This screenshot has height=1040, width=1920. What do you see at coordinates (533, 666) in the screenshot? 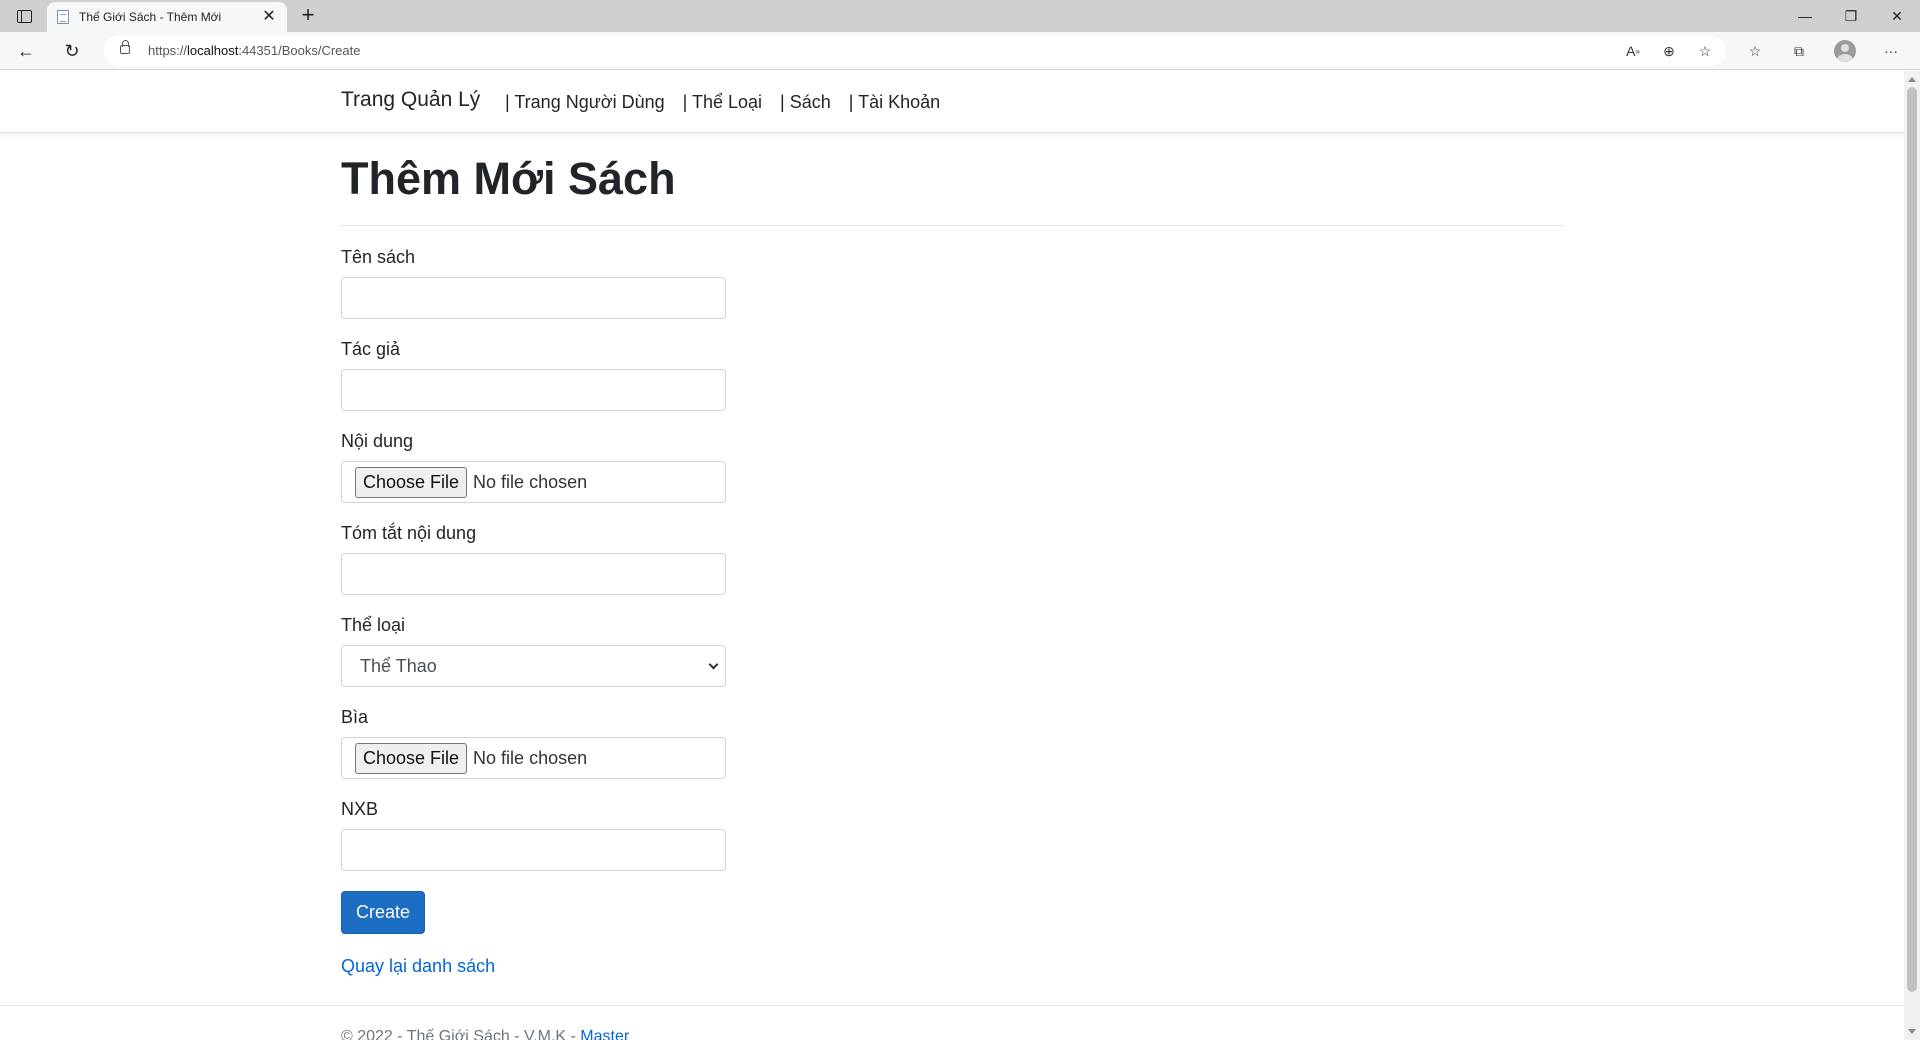
I see `the-loai-select: Thể Thao` at bounding box center [533, 666].